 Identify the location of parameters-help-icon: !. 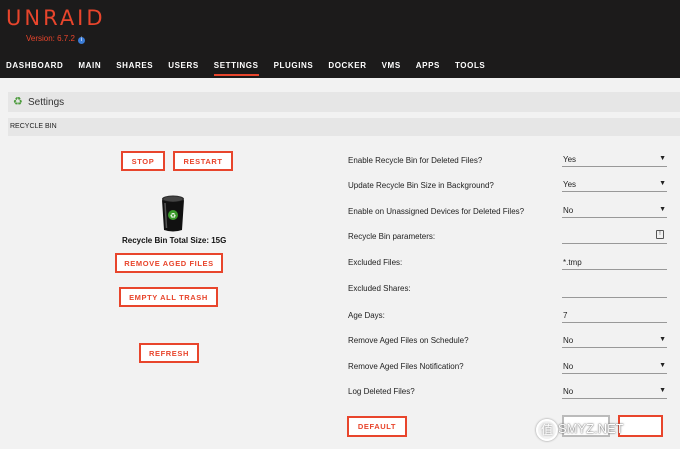
(660, 234).